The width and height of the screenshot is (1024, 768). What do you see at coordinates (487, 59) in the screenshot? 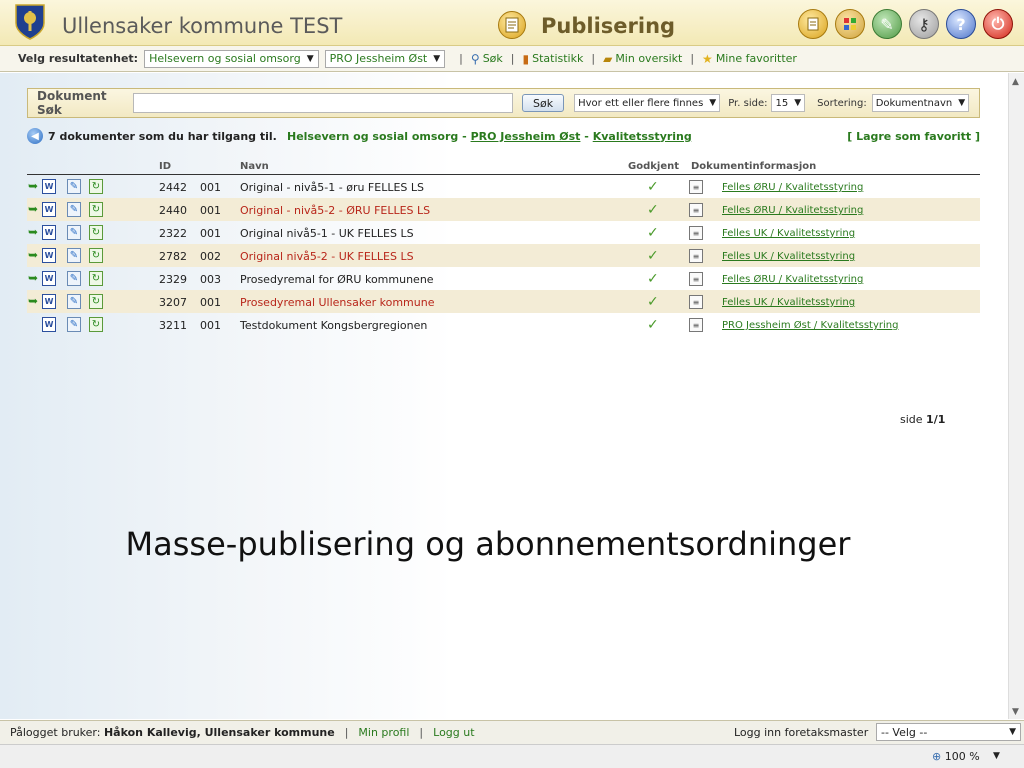
I see `search-link: ⚲ Søk` at bounding box center [487, 59].